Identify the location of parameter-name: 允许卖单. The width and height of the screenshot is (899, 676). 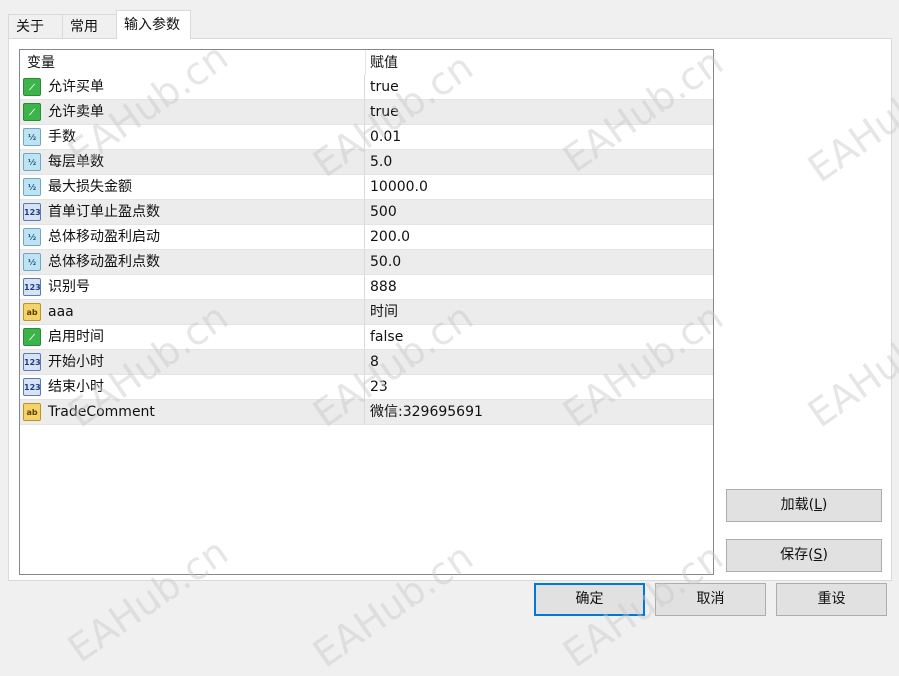
(76, 112).